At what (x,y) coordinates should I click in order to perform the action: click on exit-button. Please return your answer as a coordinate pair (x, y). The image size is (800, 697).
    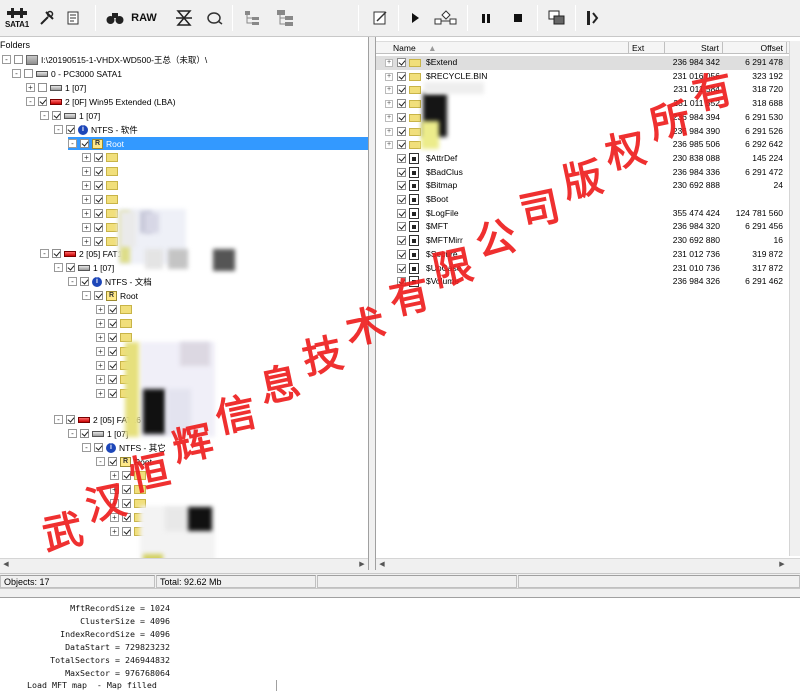
    Looking at the image, I should click on (593, 18).